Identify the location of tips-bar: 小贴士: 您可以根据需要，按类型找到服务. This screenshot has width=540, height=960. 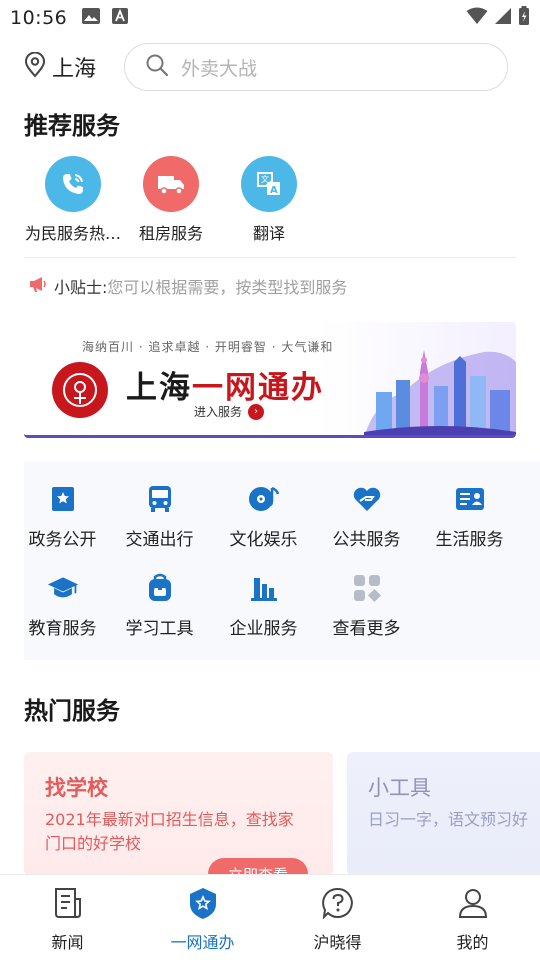
(187, 286).